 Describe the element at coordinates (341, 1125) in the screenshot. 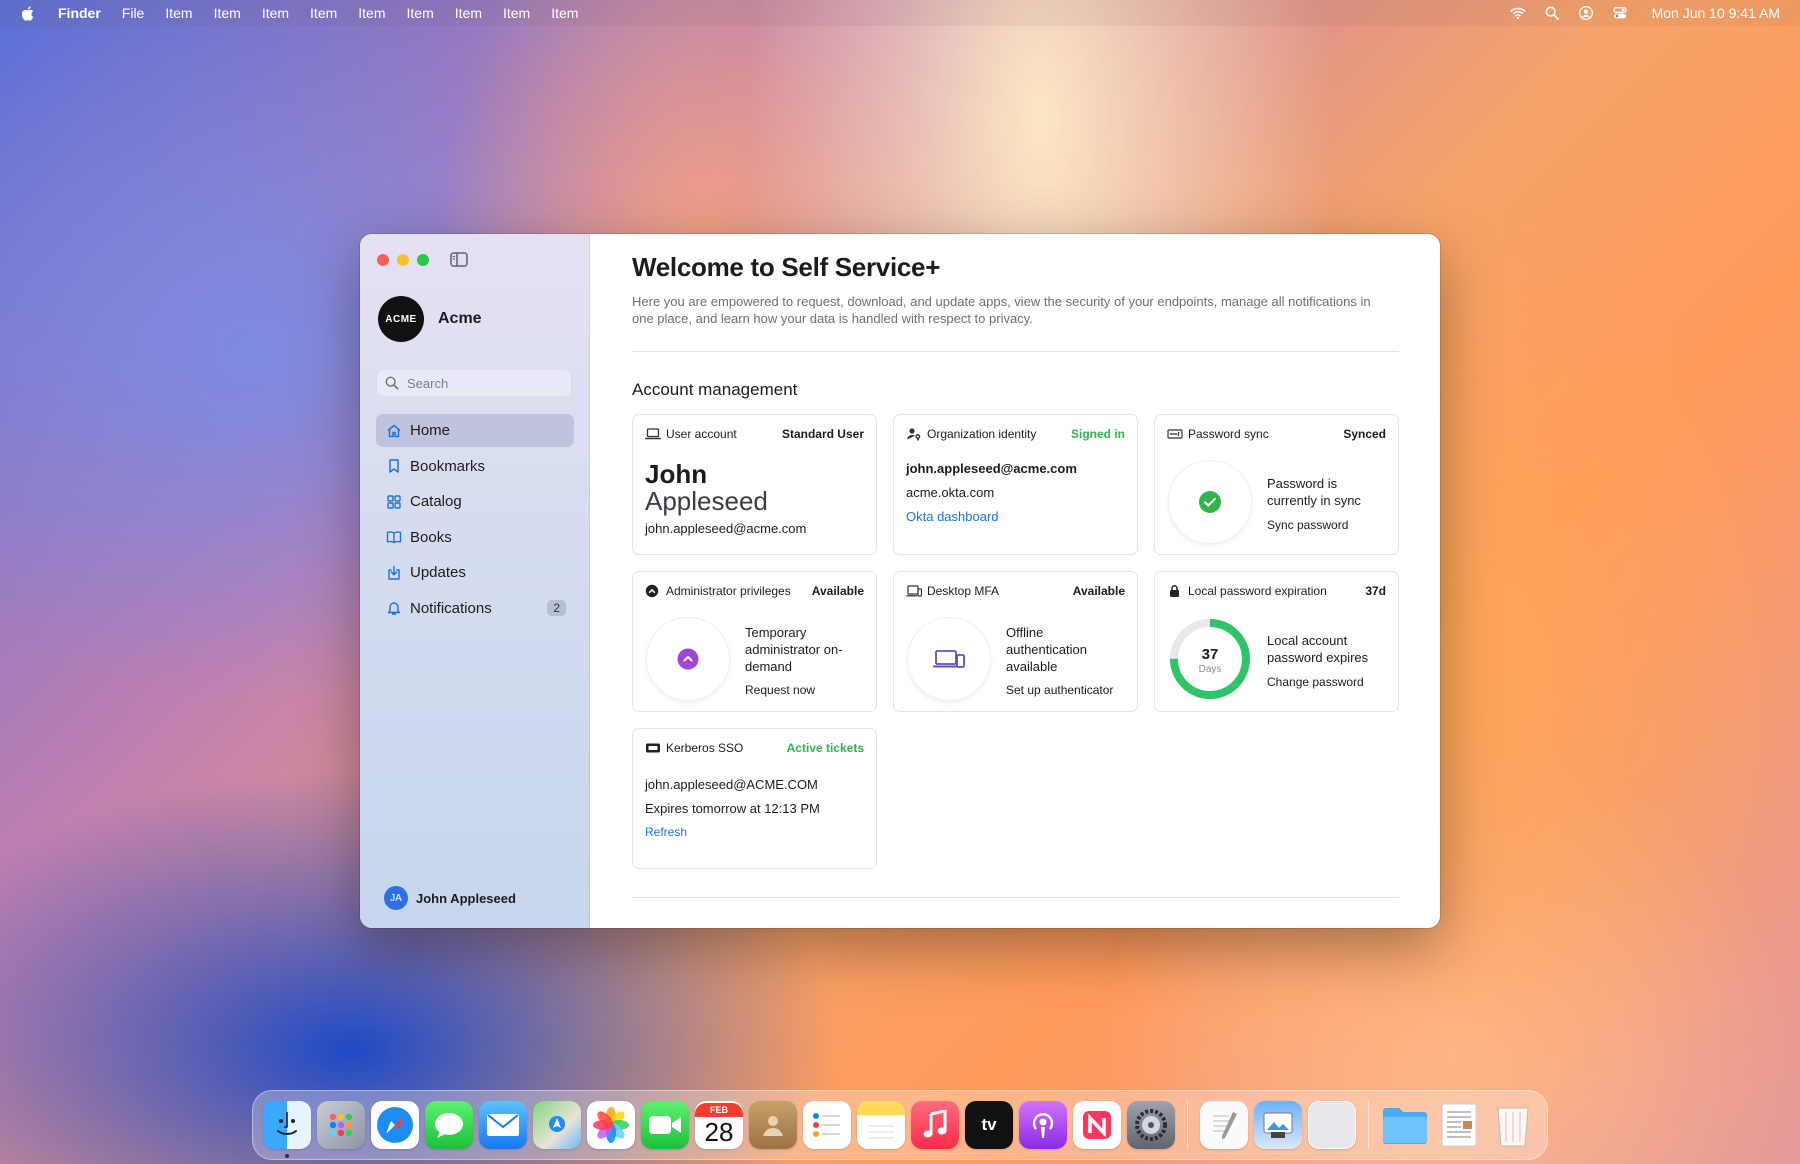

I see `launchpad-icon` at that location.